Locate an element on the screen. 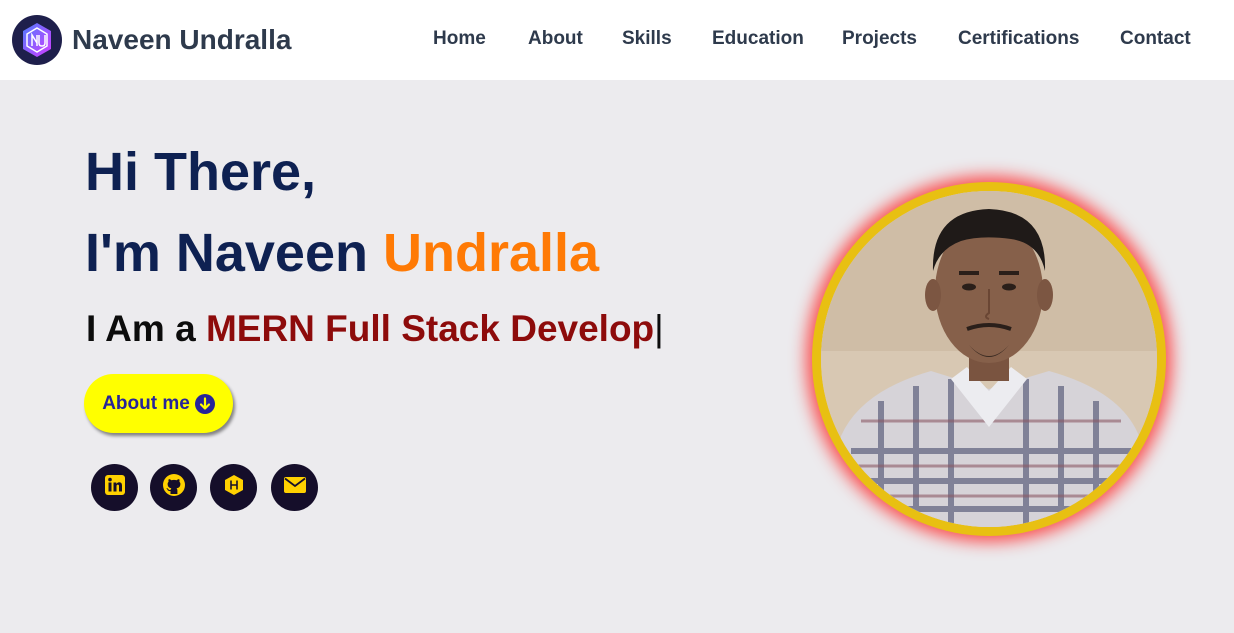 The image size is (1234, 633). profile-photo is located at coordinates (989, 359).